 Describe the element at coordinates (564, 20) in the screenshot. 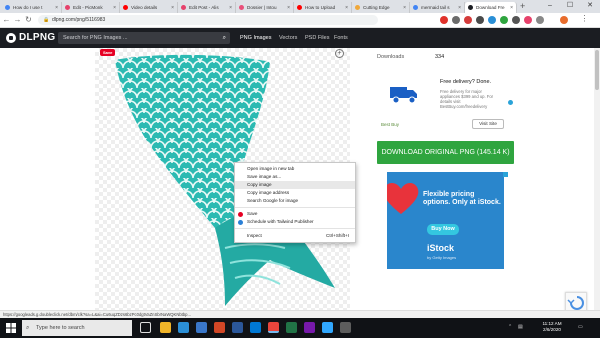

I see `profile-avatar` at that location.